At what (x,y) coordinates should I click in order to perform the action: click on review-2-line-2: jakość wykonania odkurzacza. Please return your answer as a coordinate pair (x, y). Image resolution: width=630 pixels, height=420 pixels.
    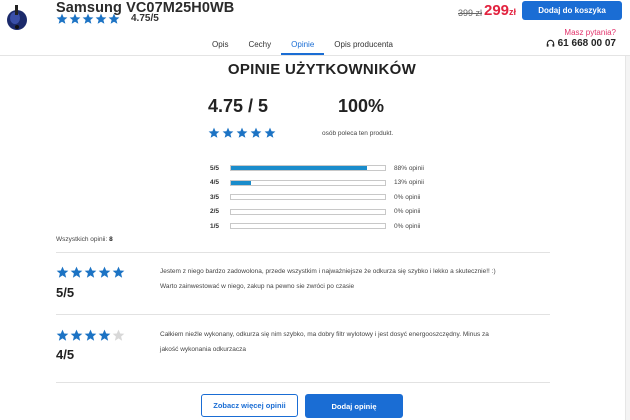
    Looking at the image, I should click on (203, 349).